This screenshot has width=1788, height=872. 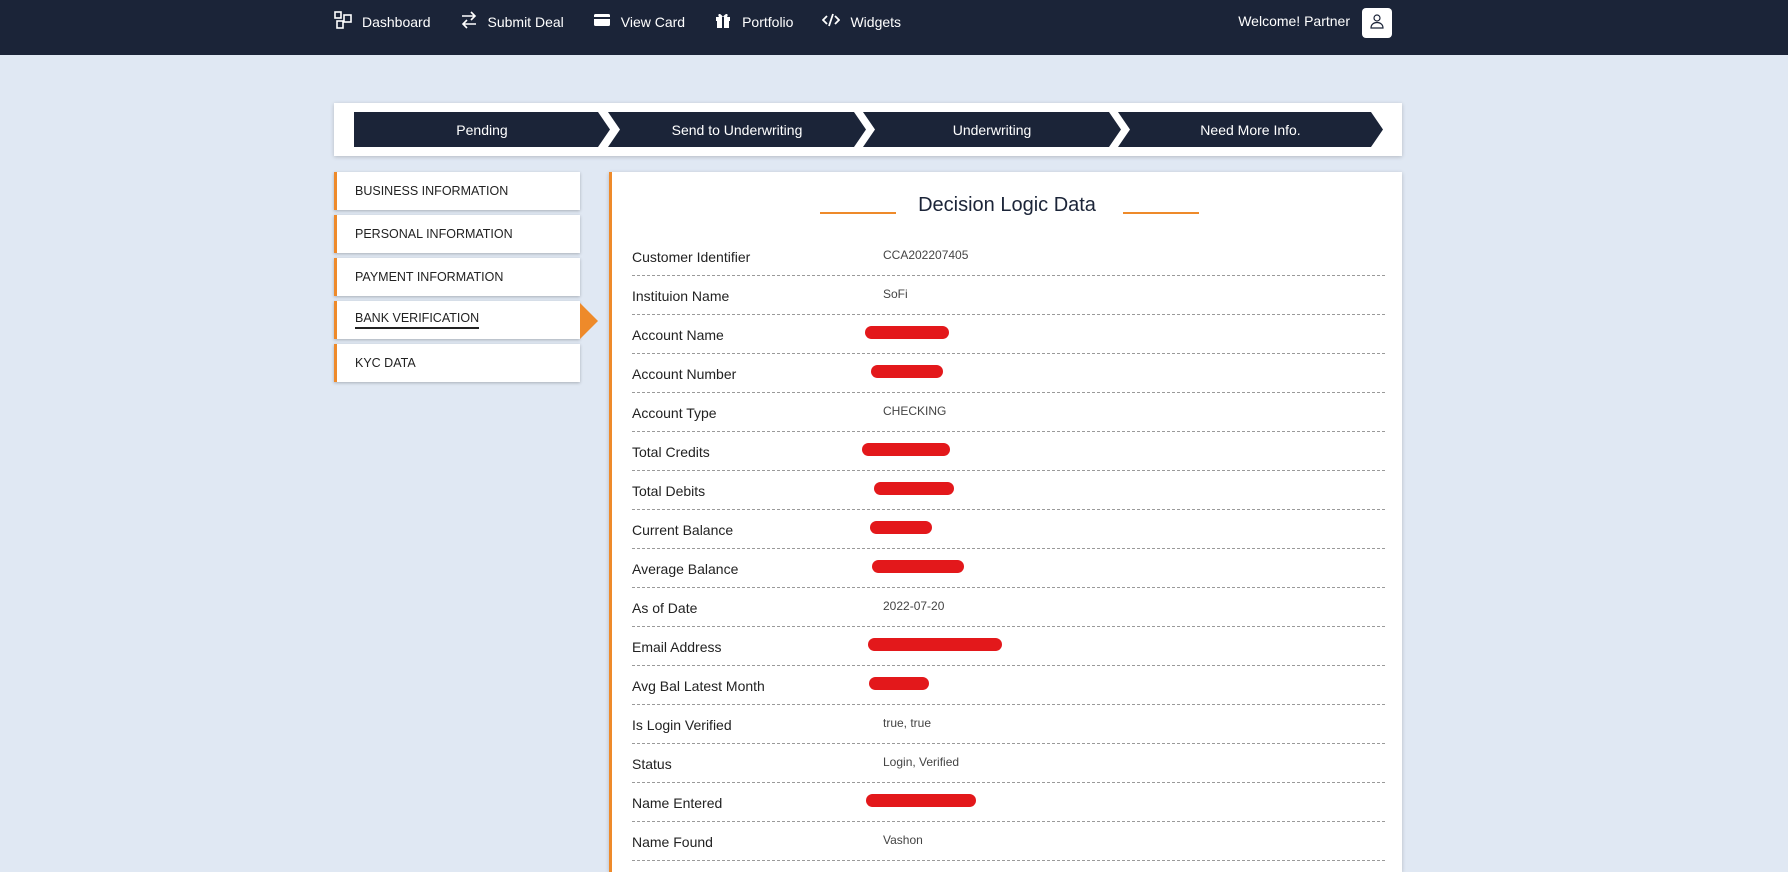 What do you see at coordinates (474, 21) in the screenshot?
I see `transfer-icon` at bounding box center [474, 21].